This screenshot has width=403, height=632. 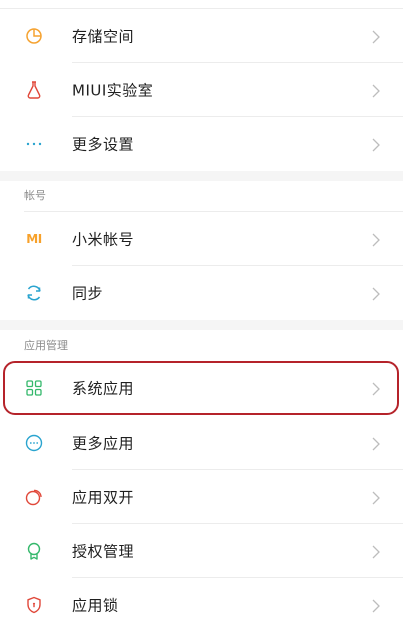 What do you see at coordinates (201, 144) in the screenshot?
I see `settings-item-more-settings: 更多设置` at bounding box center [201, 144].